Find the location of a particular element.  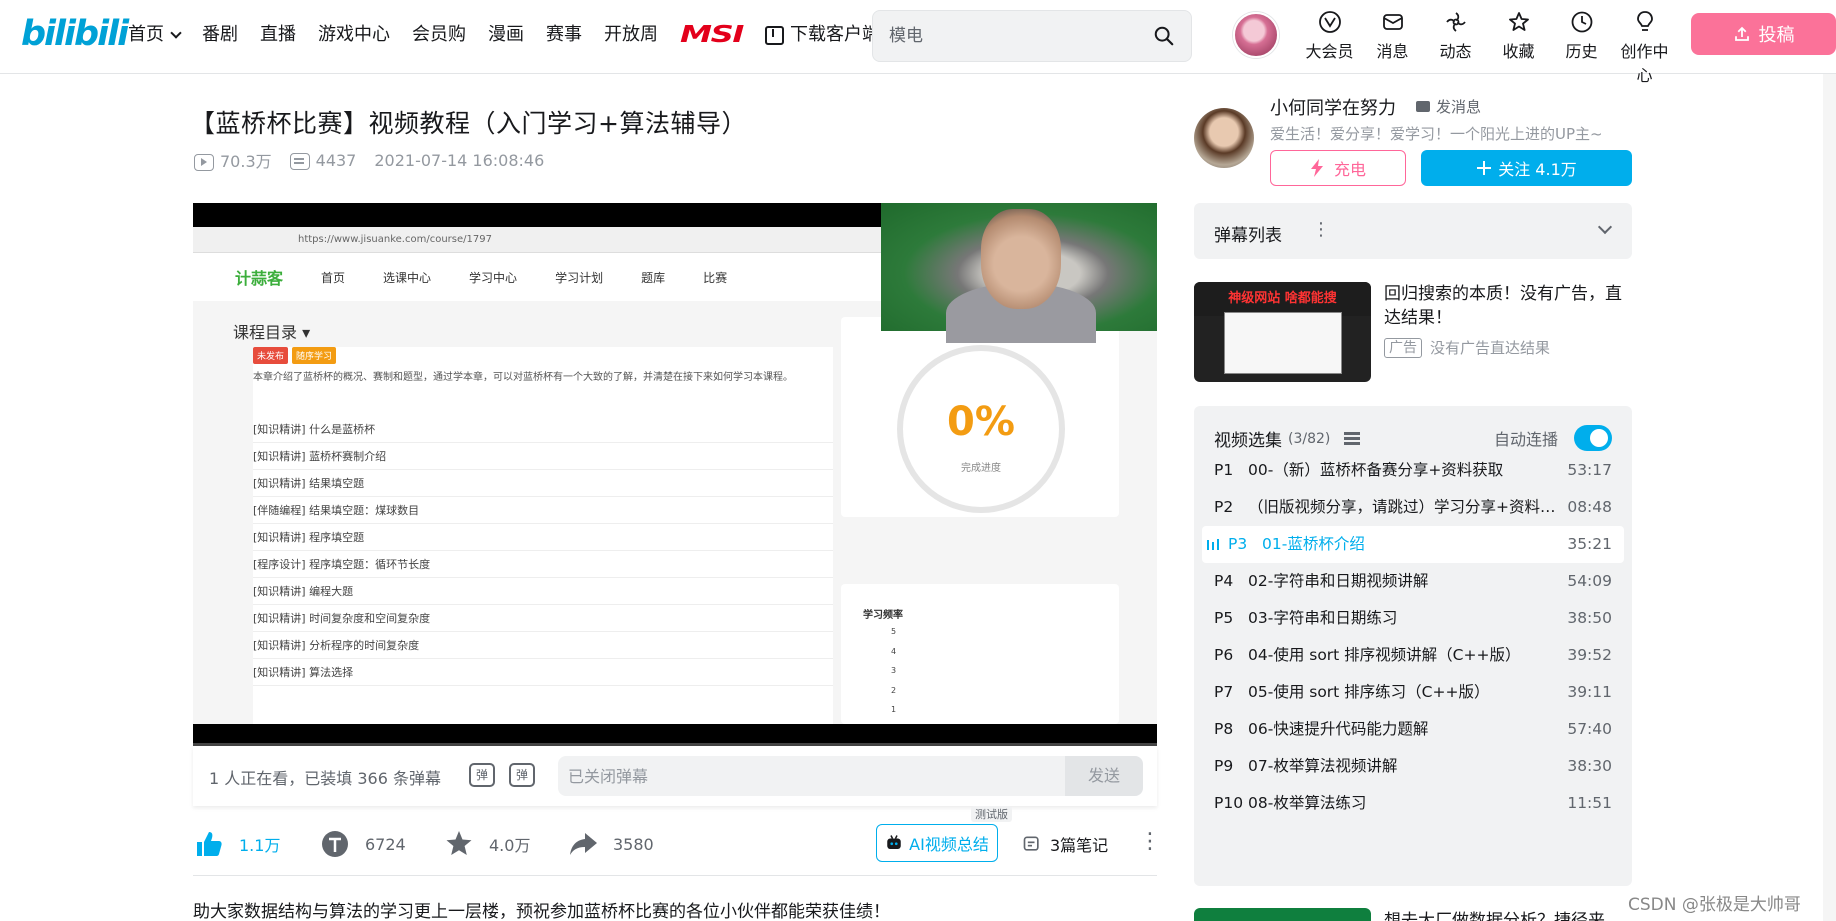

playlist-item: P9 07-枚举算法视频讲解 38:30 is located at coordinates (1413, 766).